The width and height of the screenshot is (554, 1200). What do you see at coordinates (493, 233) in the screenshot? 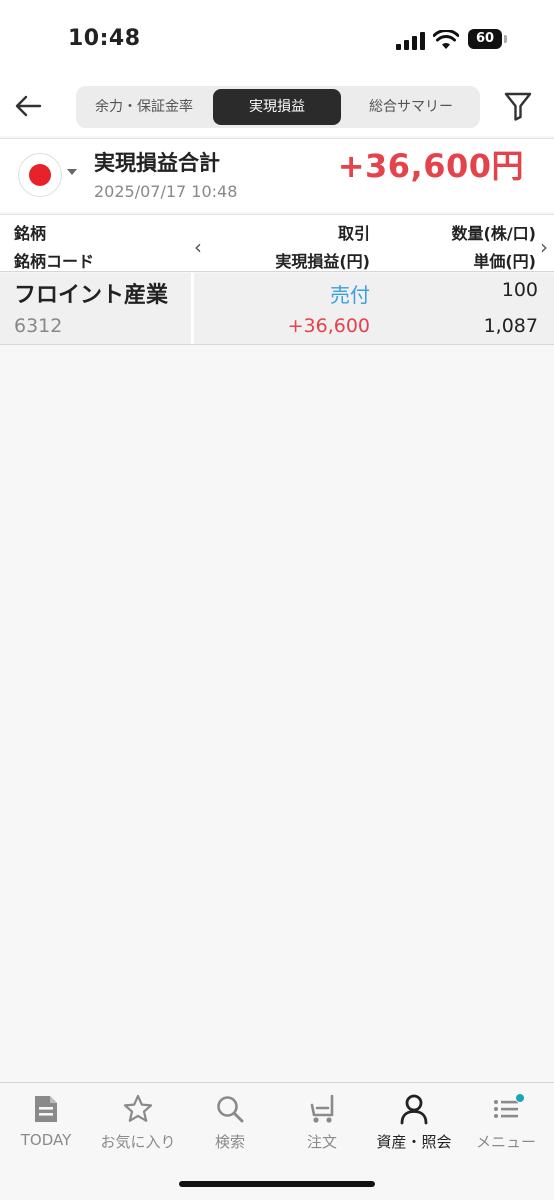
I see `header-qty: 数量(株/口)` at bounding box center [493, 233].